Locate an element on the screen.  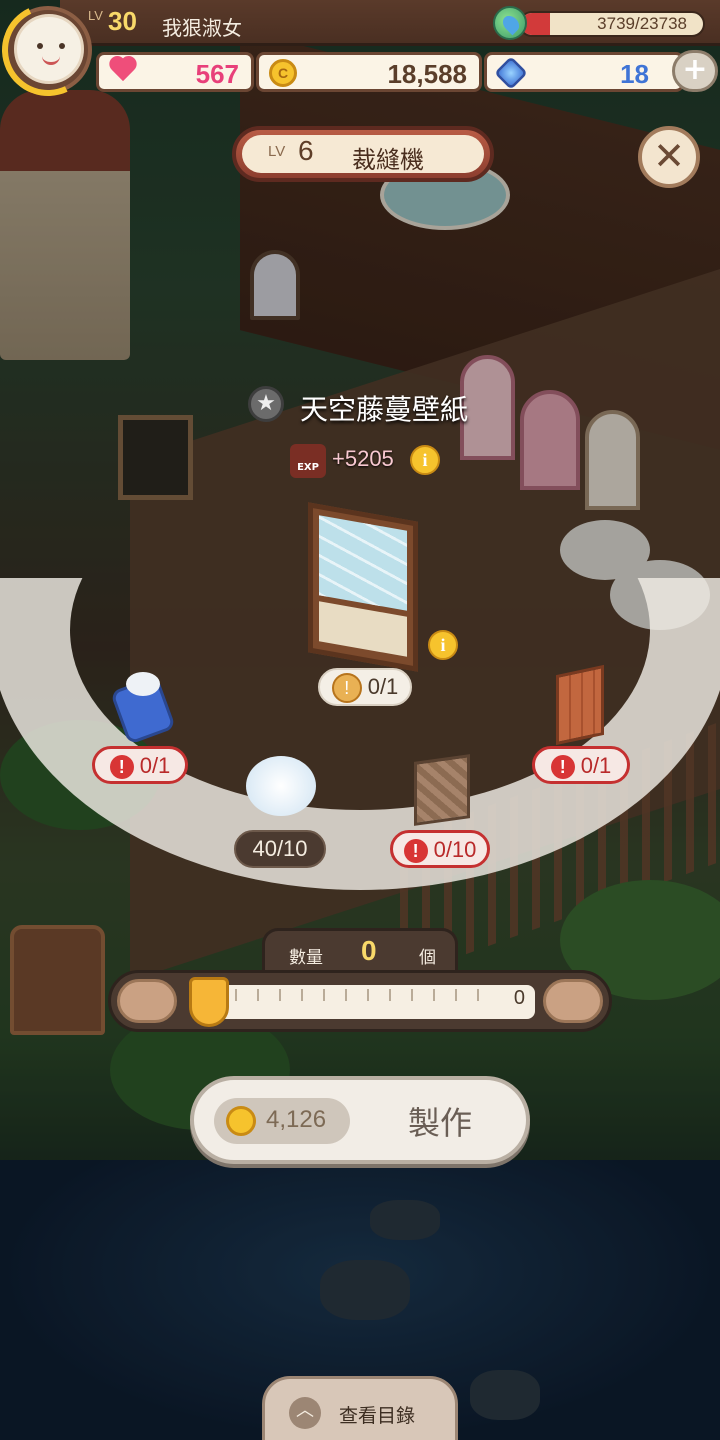
gem-icon is located at coordinates (511, 73).